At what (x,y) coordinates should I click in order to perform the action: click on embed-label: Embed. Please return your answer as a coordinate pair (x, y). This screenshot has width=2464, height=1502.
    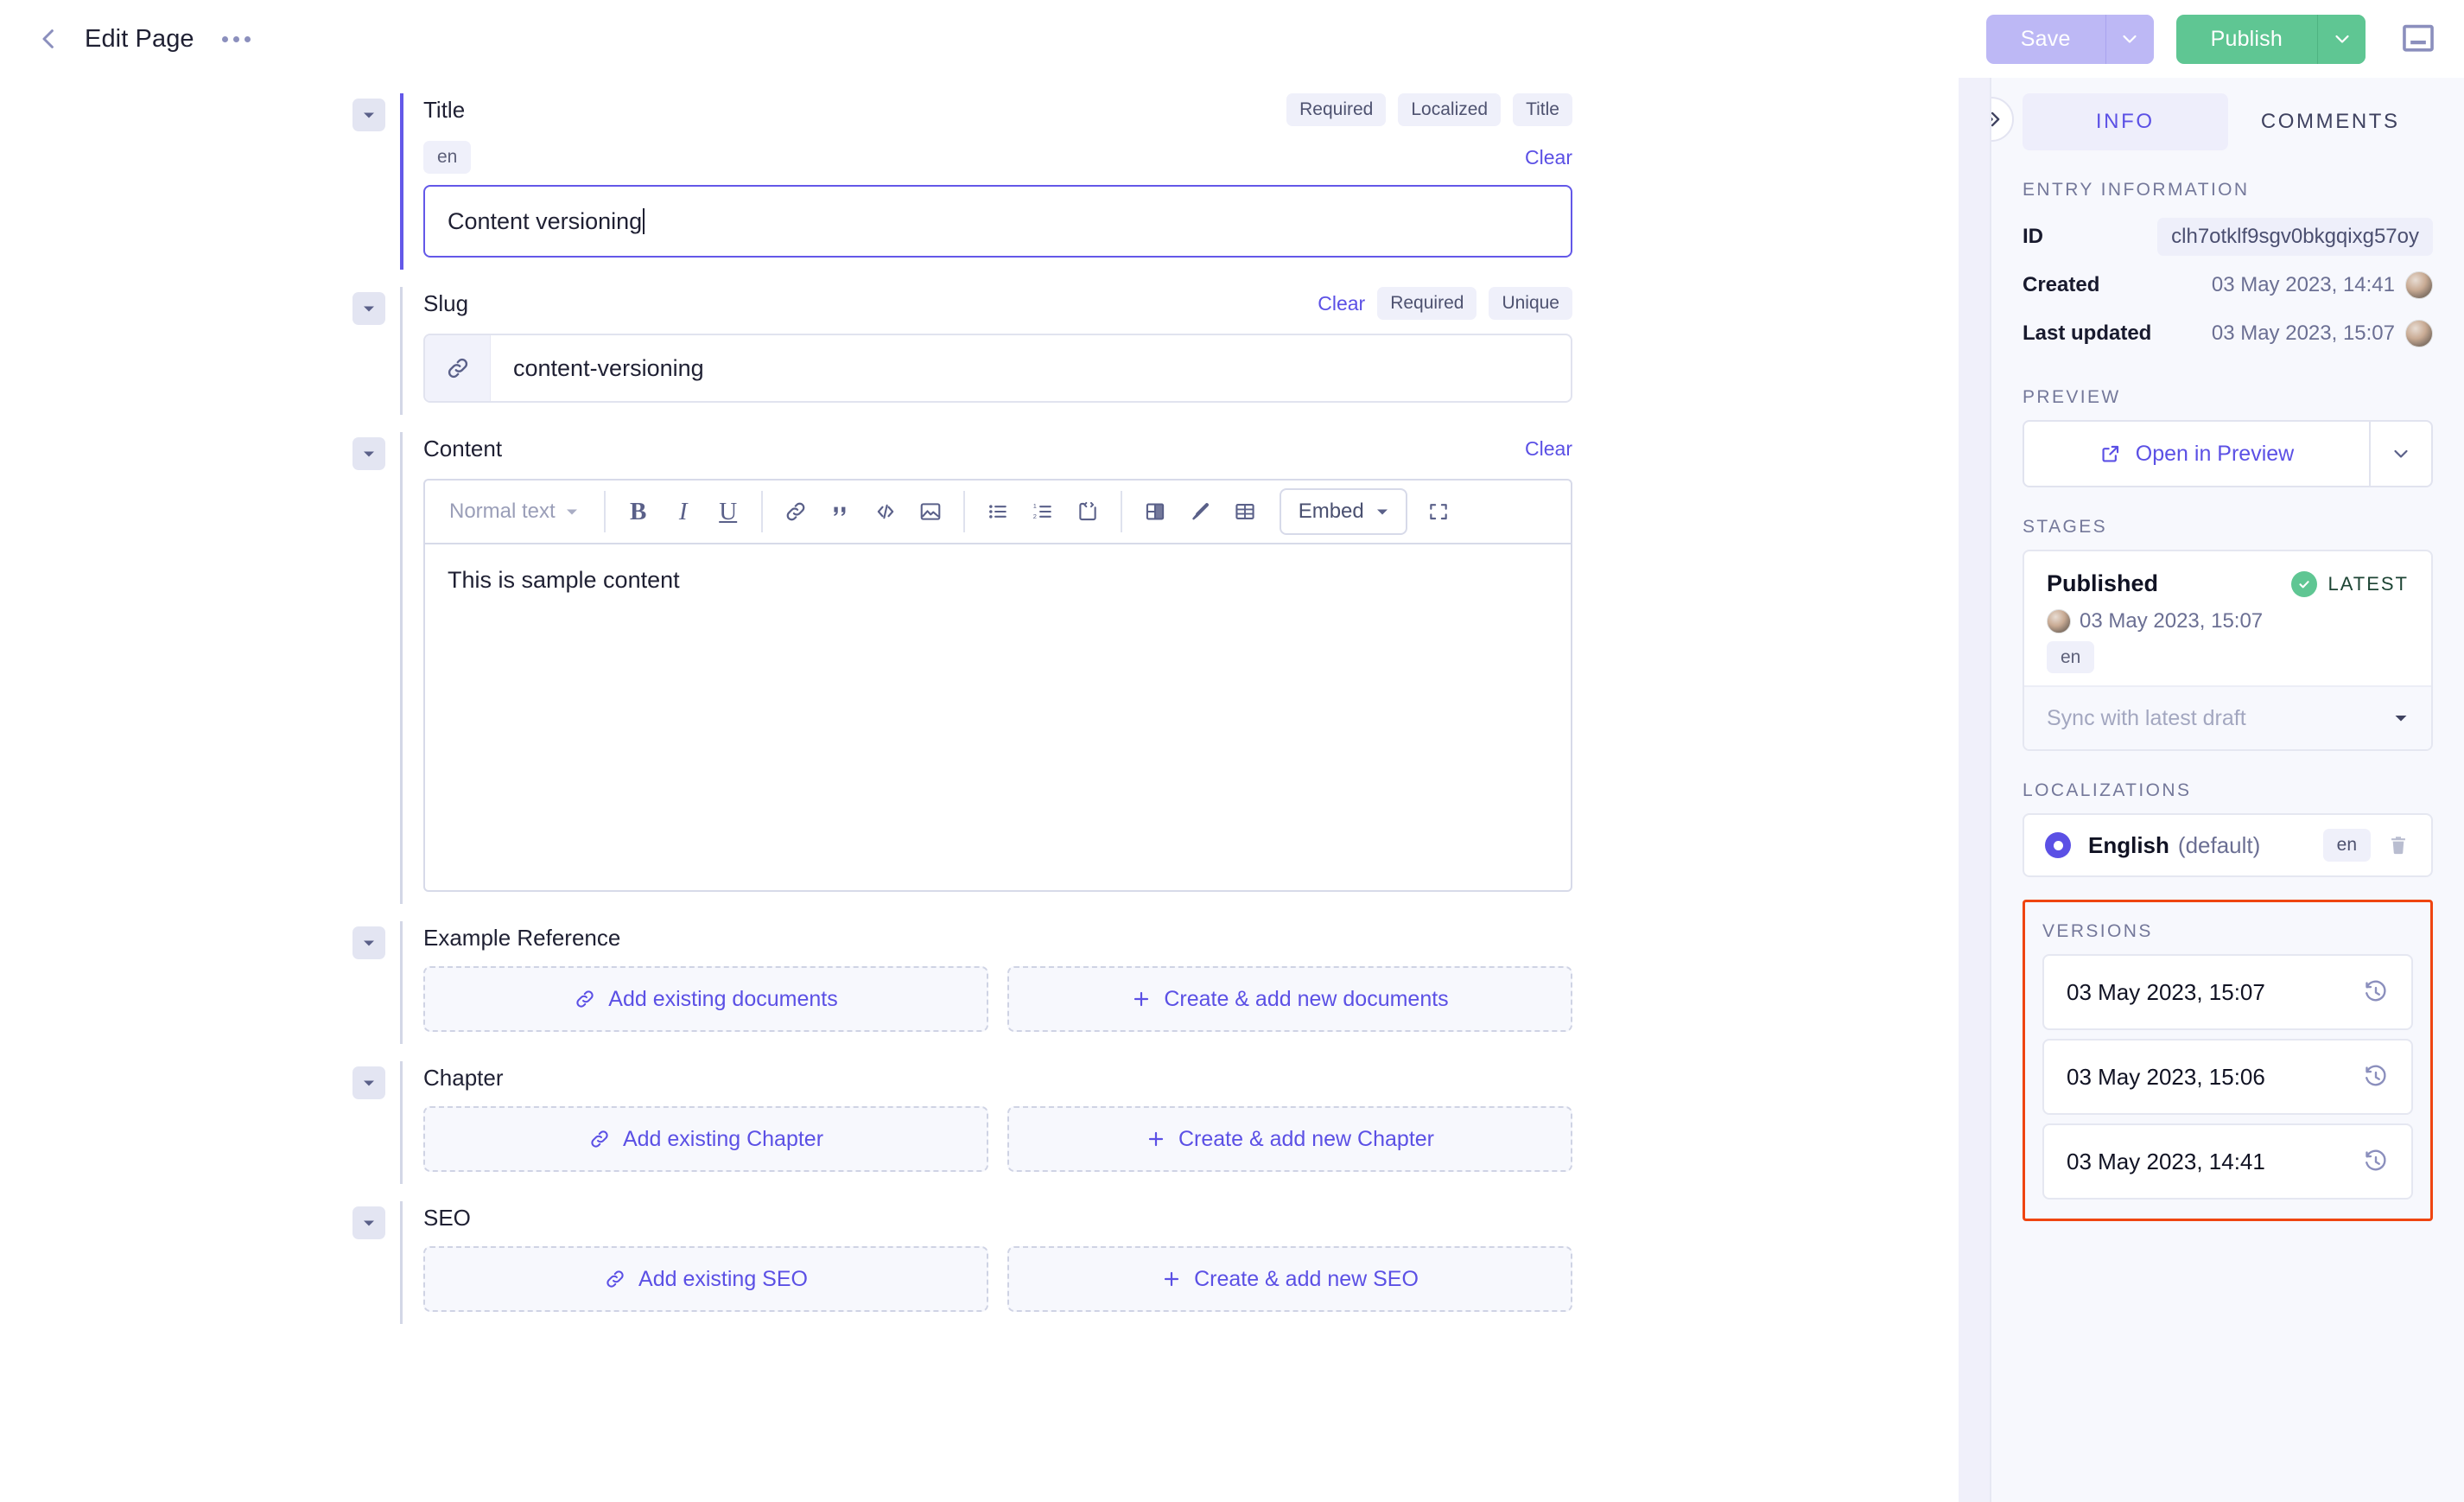
    Looking at the image, I should click on (1331, 511).